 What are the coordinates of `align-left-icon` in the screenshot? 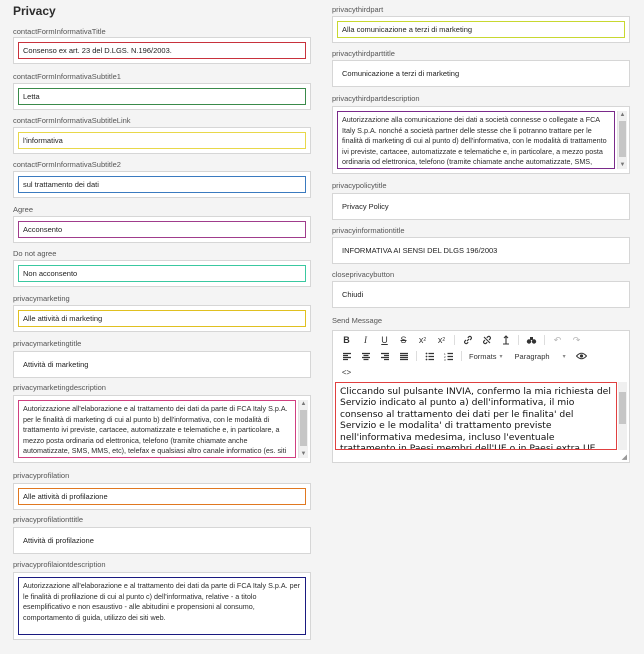 It's located at (346, 356).